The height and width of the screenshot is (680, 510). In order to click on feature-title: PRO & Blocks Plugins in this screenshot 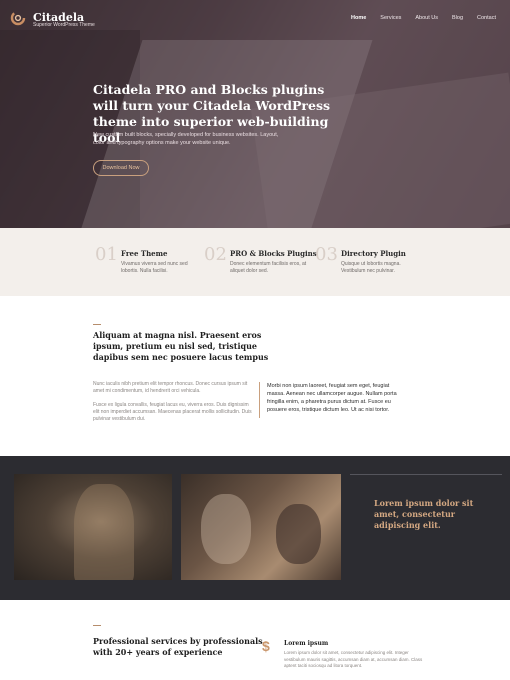, I will do `click(273, 253)`.